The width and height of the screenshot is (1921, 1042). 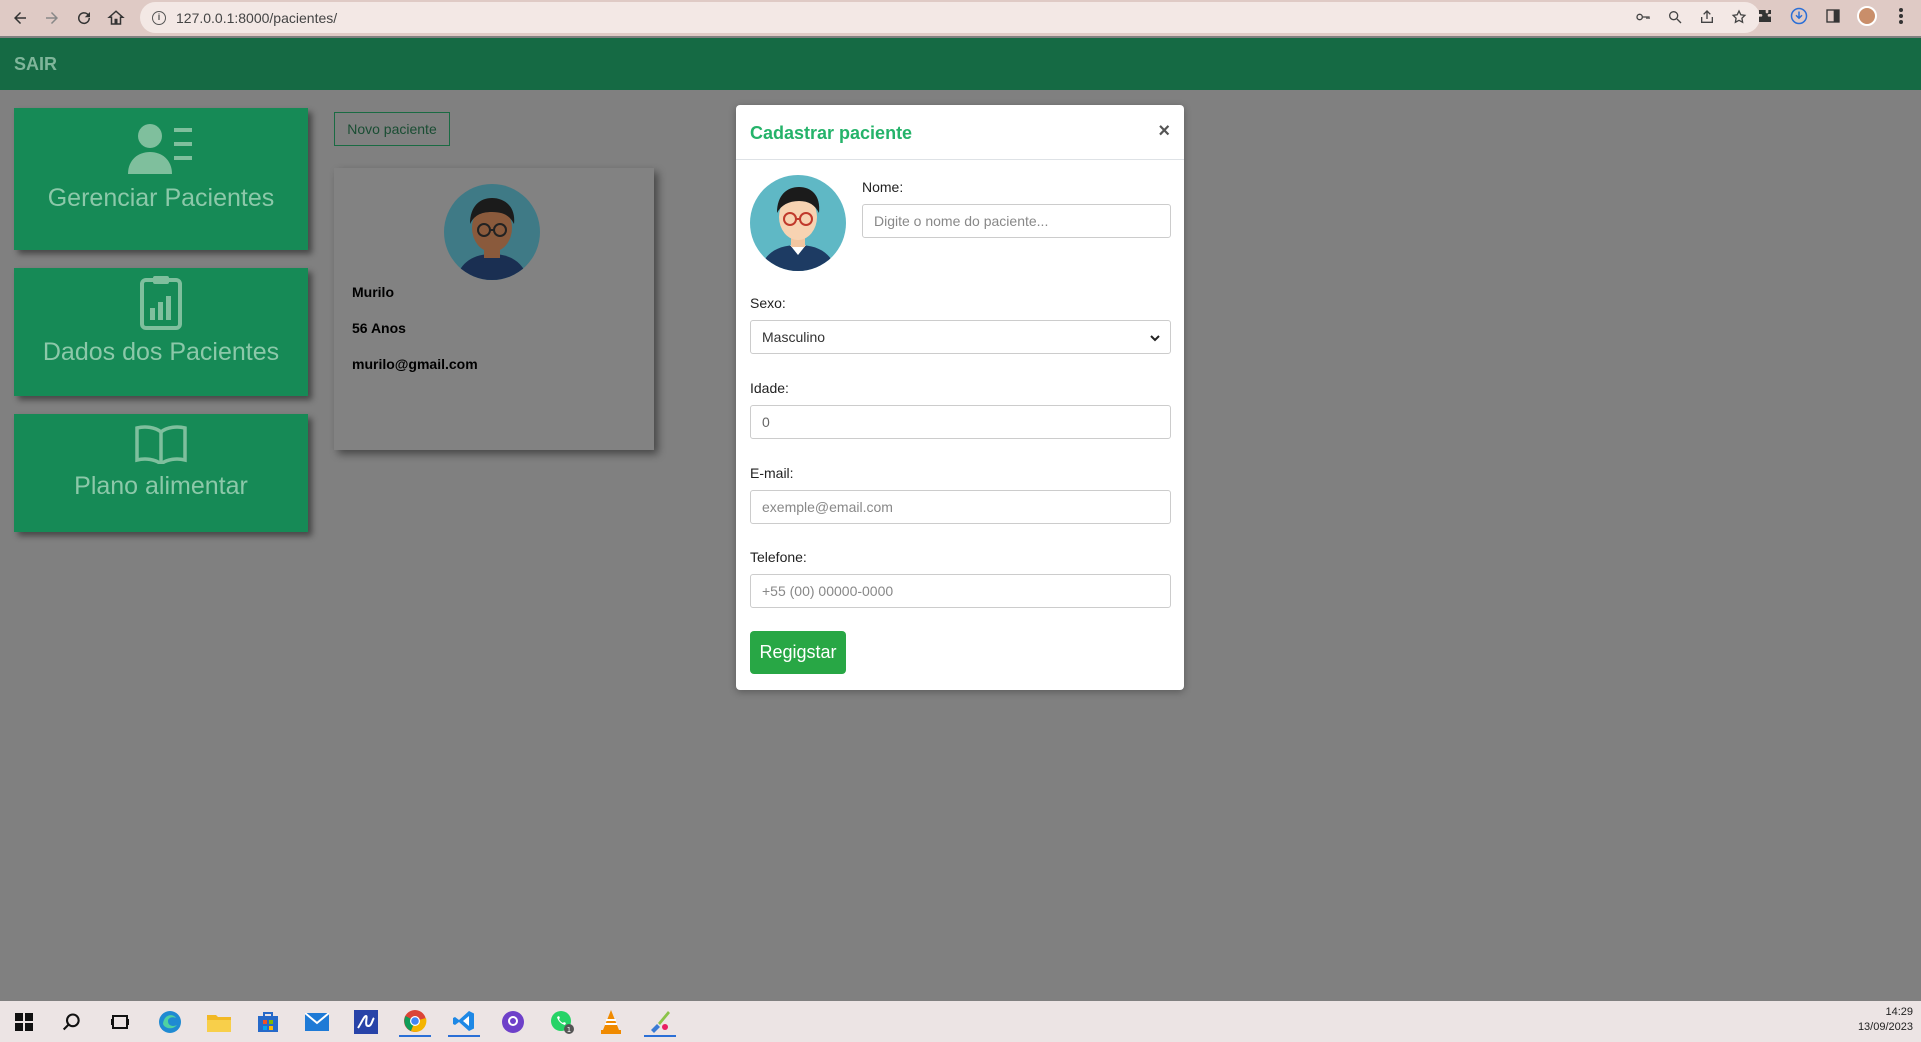 What do you see at coordinates (159, 17) in the screenshot?
I see `site-info-icon: i` at bounding box center [159, 17].